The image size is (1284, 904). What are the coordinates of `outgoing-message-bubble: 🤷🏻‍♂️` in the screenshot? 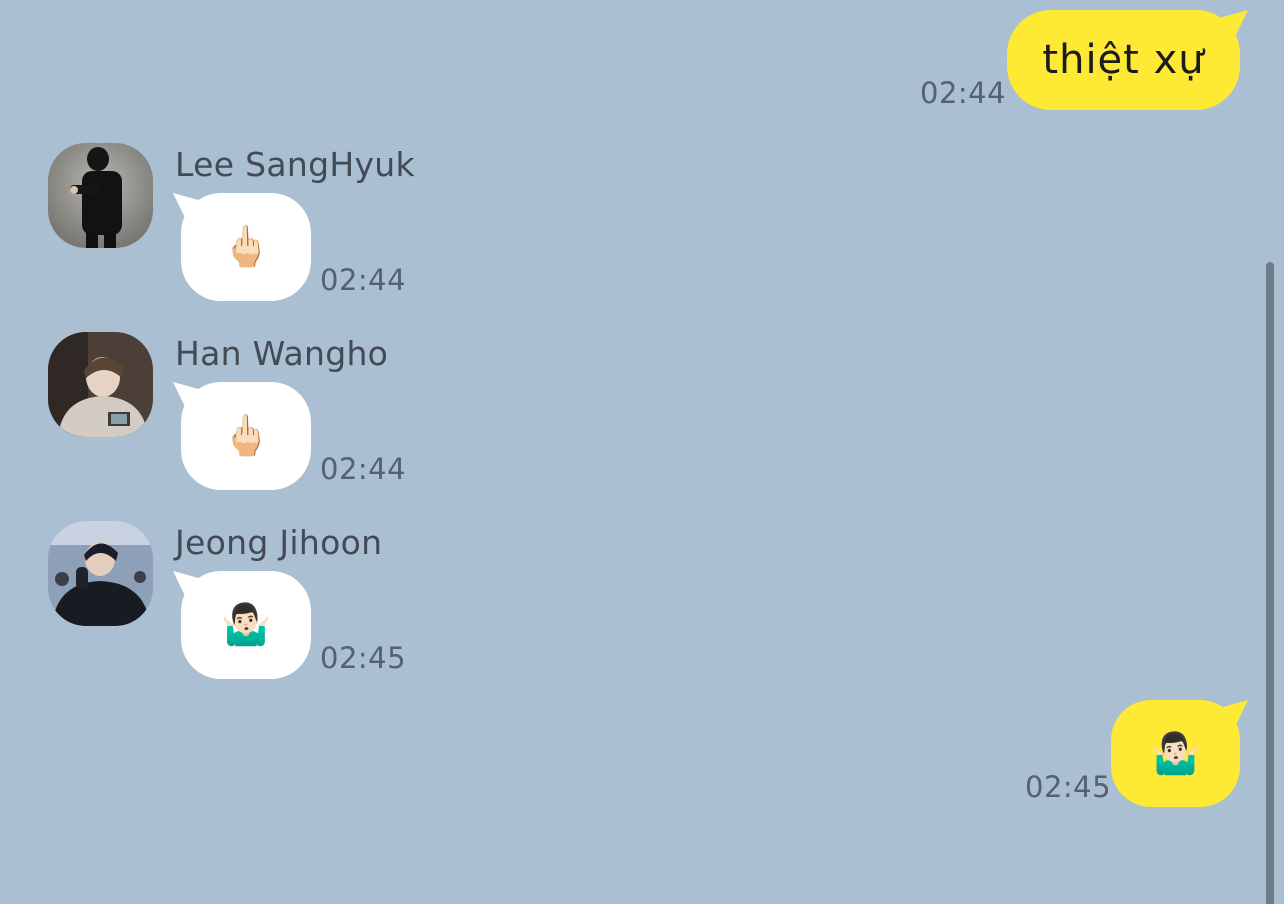 It's located at (1179, 753).